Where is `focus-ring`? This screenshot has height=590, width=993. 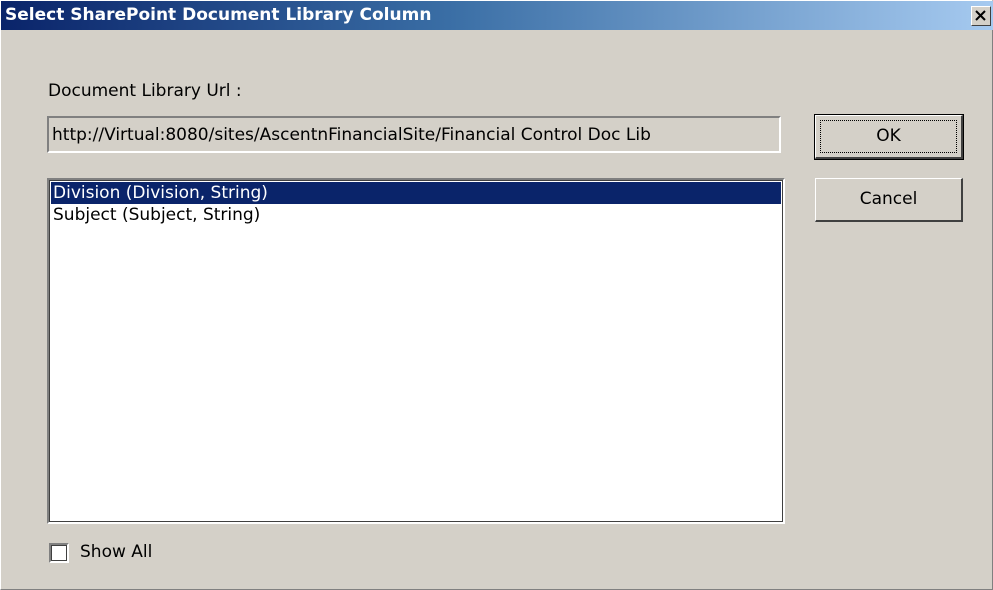
focus-ring is located at coordinates (888, 136).